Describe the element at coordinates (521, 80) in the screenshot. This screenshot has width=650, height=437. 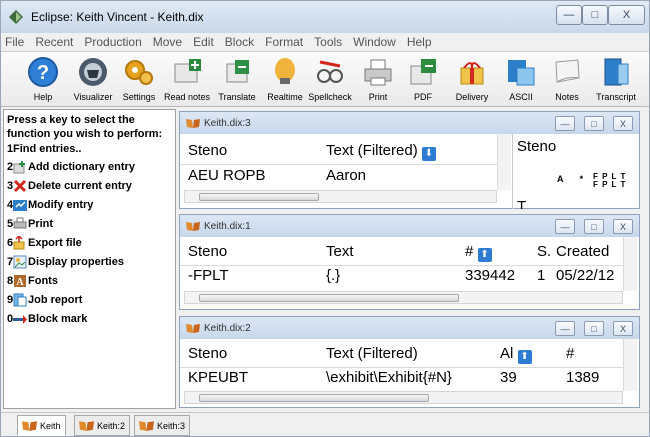
I see `ascii-button: ASCII` at that location.